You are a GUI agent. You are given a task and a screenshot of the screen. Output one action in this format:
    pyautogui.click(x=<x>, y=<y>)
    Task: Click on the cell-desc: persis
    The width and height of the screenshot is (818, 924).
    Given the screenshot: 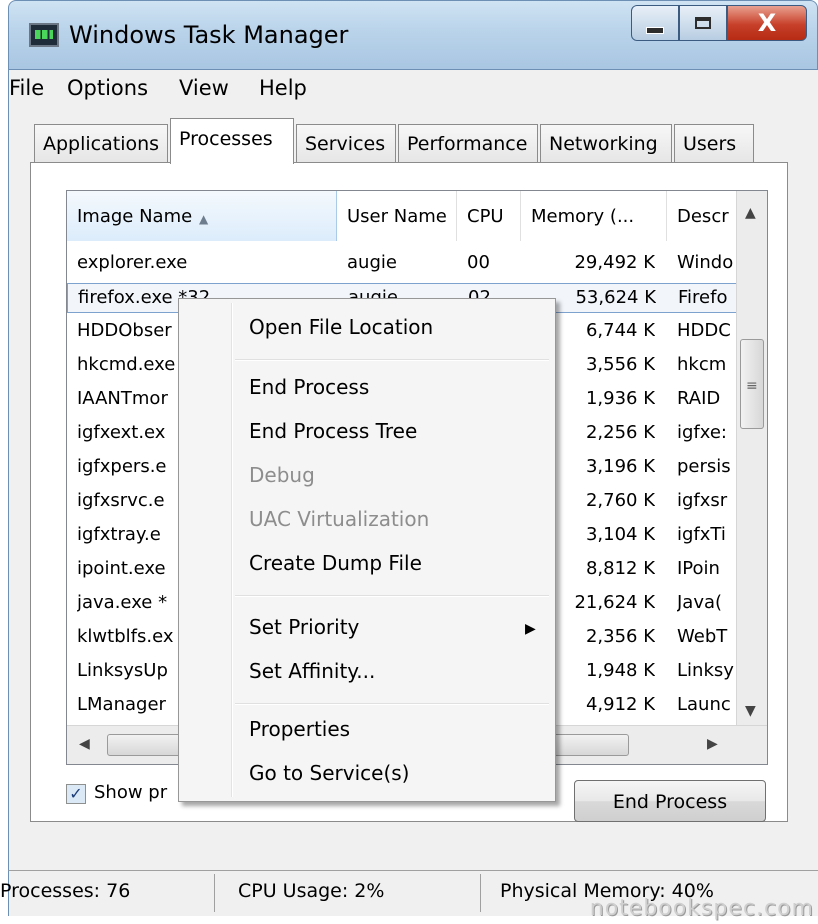 What is the action you would take?
    pyautogui.click(x=704, y=466)
    